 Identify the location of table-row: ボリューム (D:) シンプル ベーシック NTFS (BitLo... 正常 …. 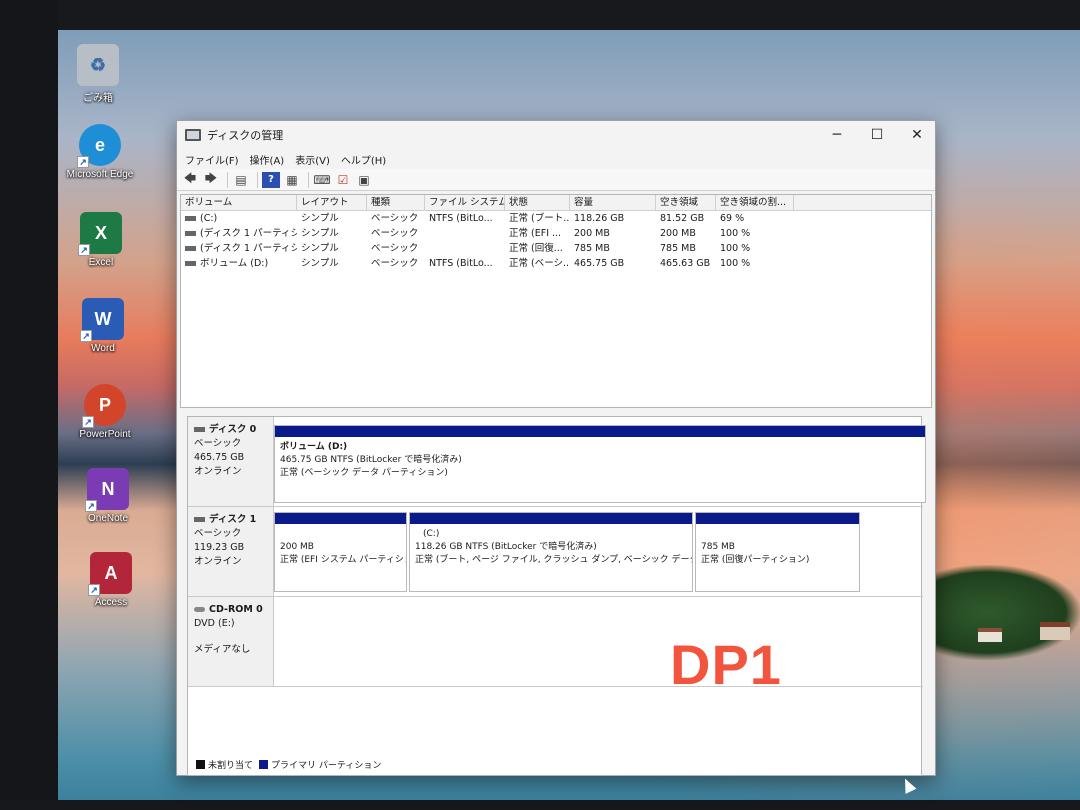
(556, 263).